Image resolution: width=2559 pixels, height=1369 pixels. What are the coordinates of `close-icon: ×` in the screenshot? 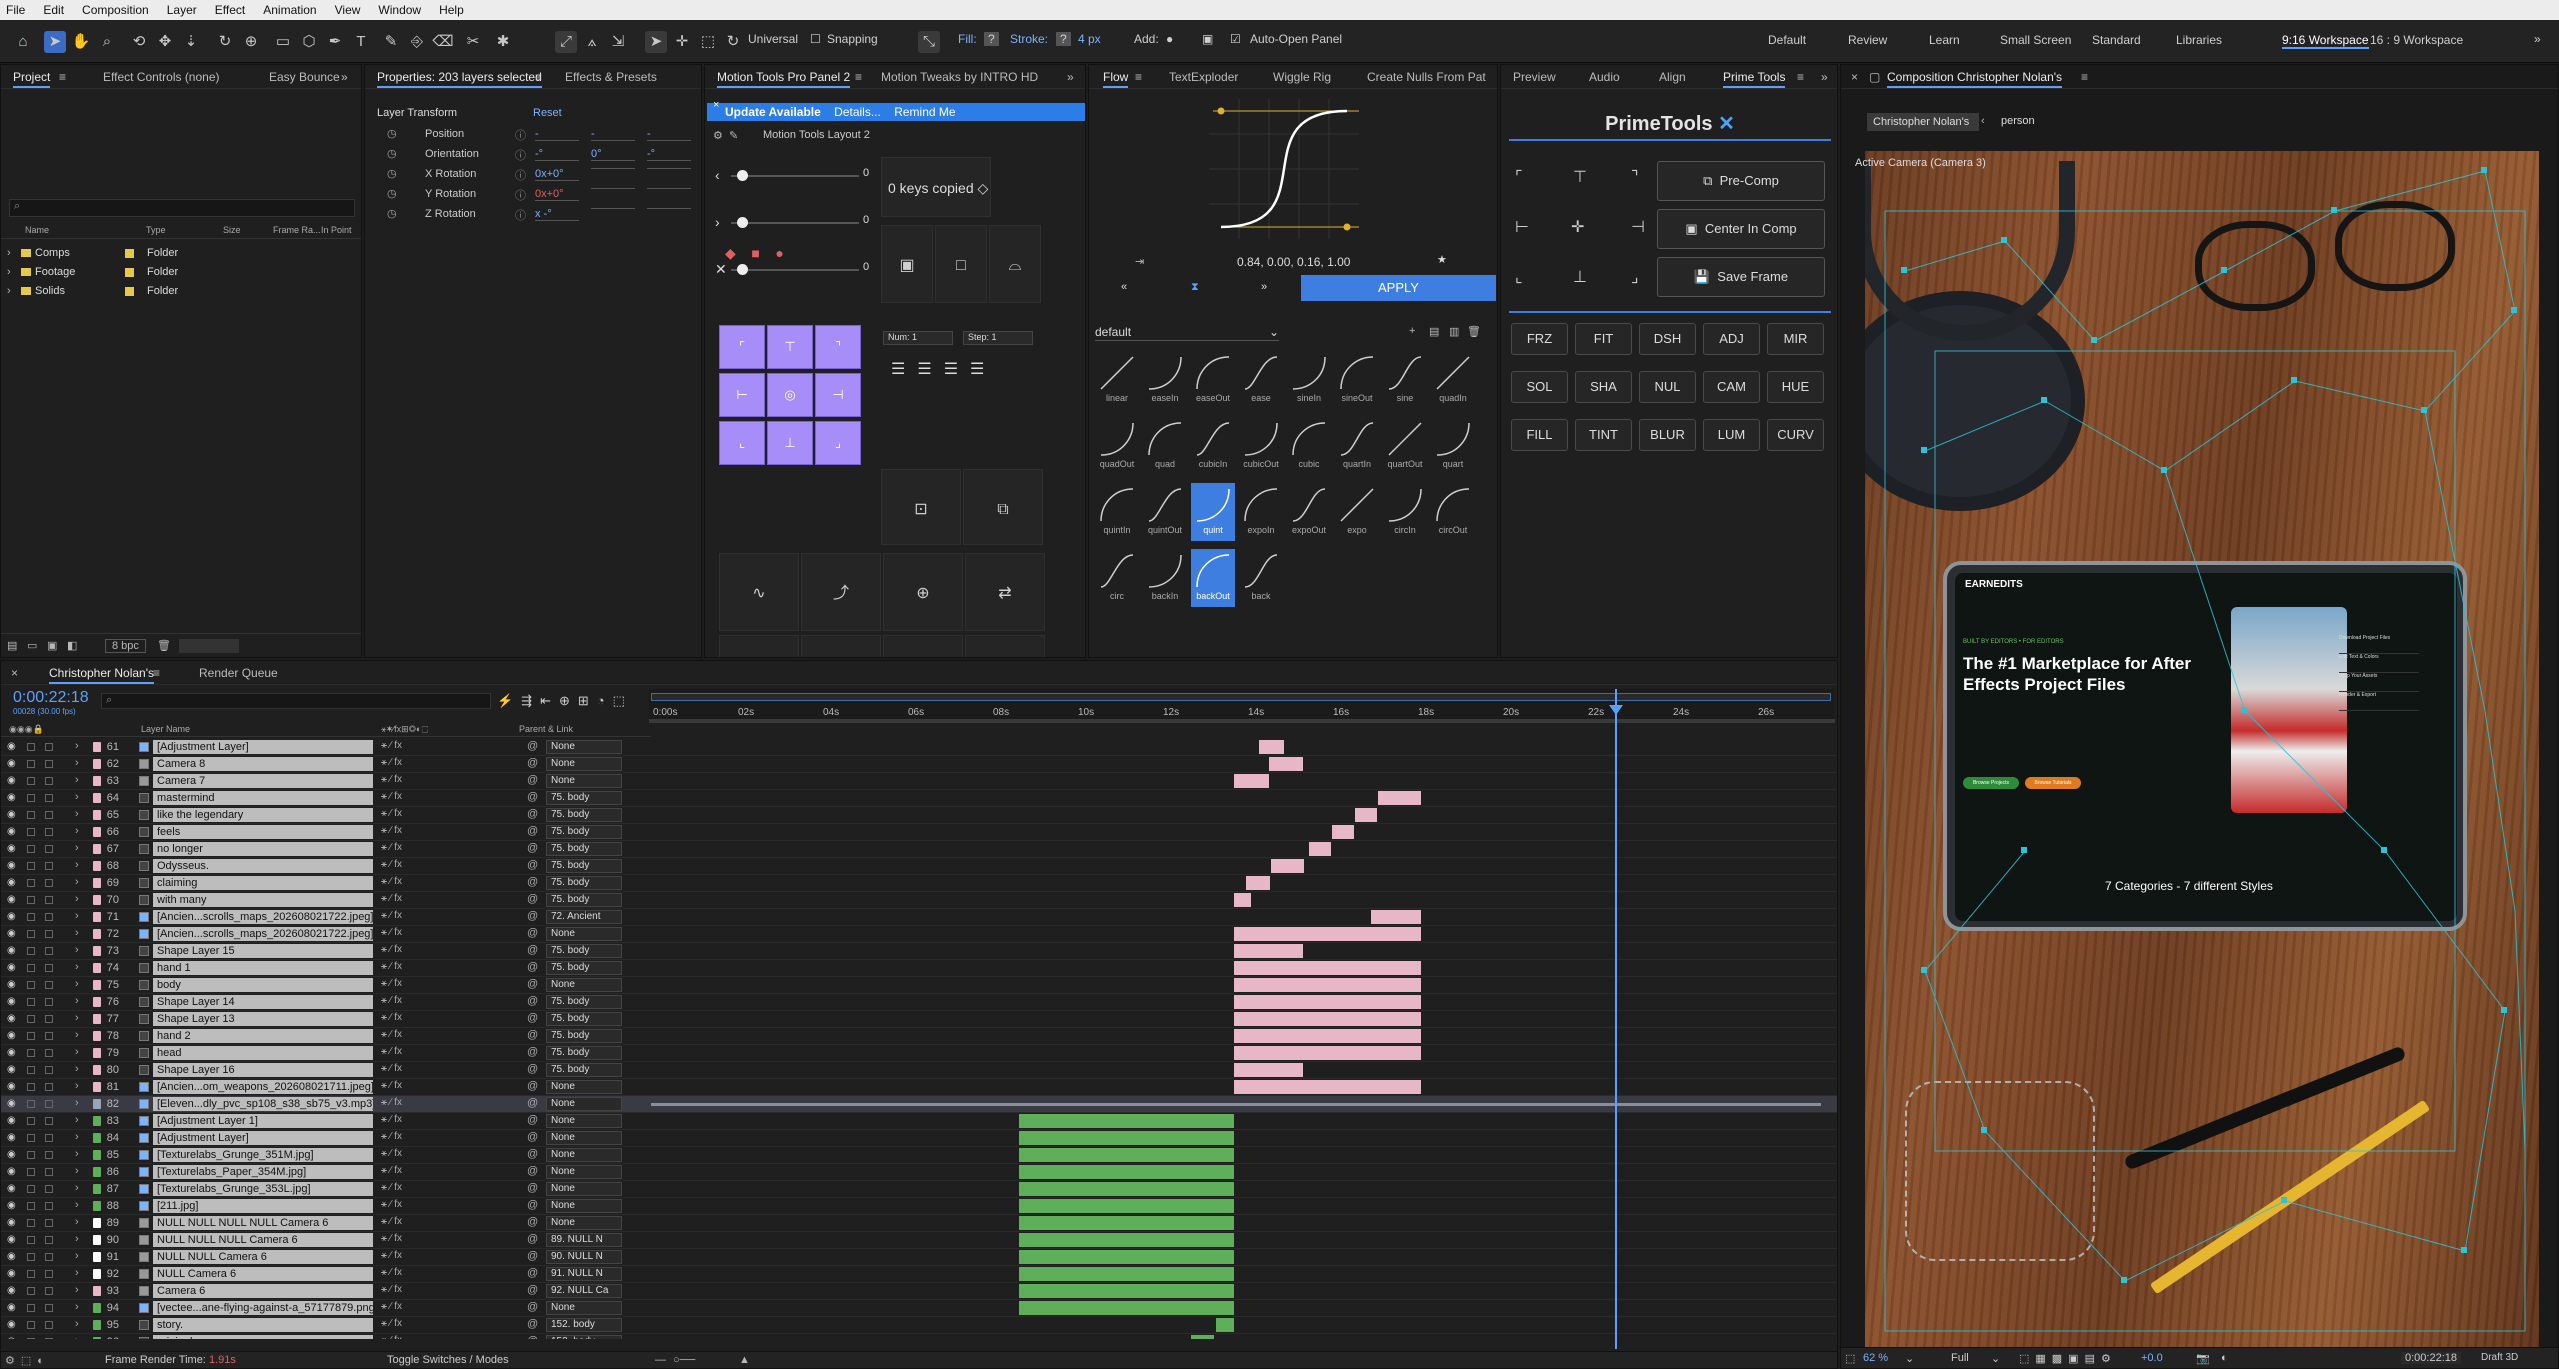 It's located at (716, 105).